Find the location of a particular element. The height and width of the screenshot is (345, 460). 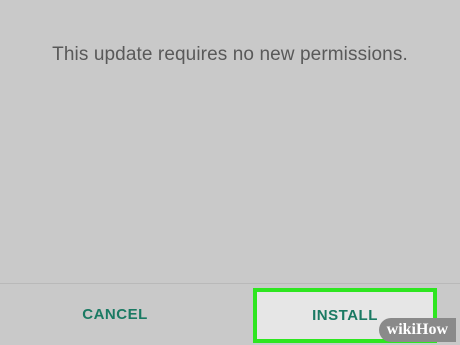

wikihow-watermark: wiki How is located at coordinates (417, 330).